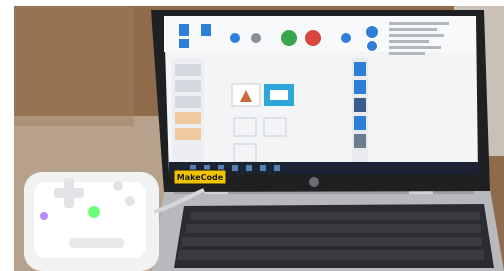 The height and width of the screenshot is (271, 504). Describe the element at coordinates (314, 182) in the screenshot. I see `laptop-logo` at that location.